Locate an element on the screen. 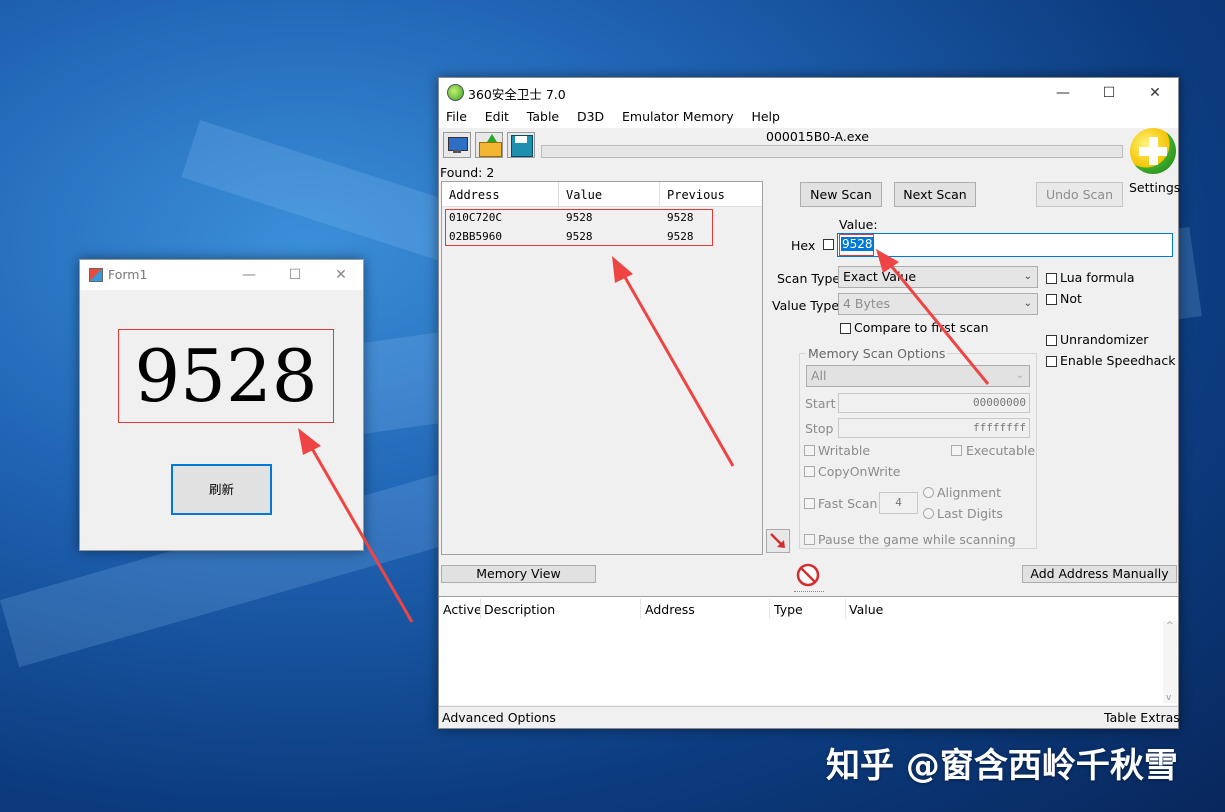 This screenshot has width=1225, height=812. memory-scan-options-label: Memory Scan Options is located at coordinates (877, 353).